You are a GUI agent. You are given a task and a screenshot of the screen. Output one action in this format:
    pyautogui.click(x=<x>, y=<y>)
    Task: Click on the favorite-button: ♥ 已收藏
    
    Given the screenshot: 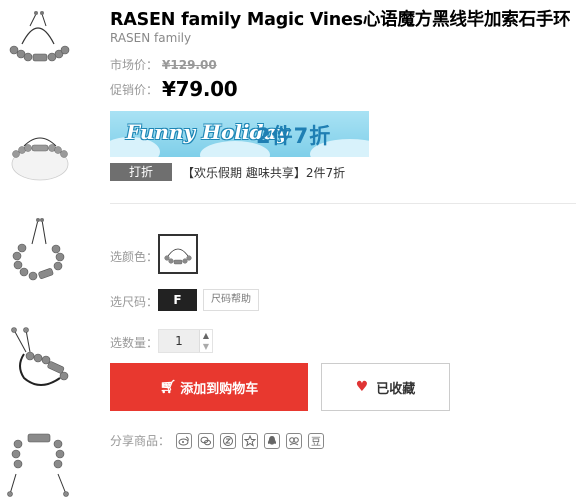 What is the action you would take?
    pyautogui.click(x=385, y=387)
    